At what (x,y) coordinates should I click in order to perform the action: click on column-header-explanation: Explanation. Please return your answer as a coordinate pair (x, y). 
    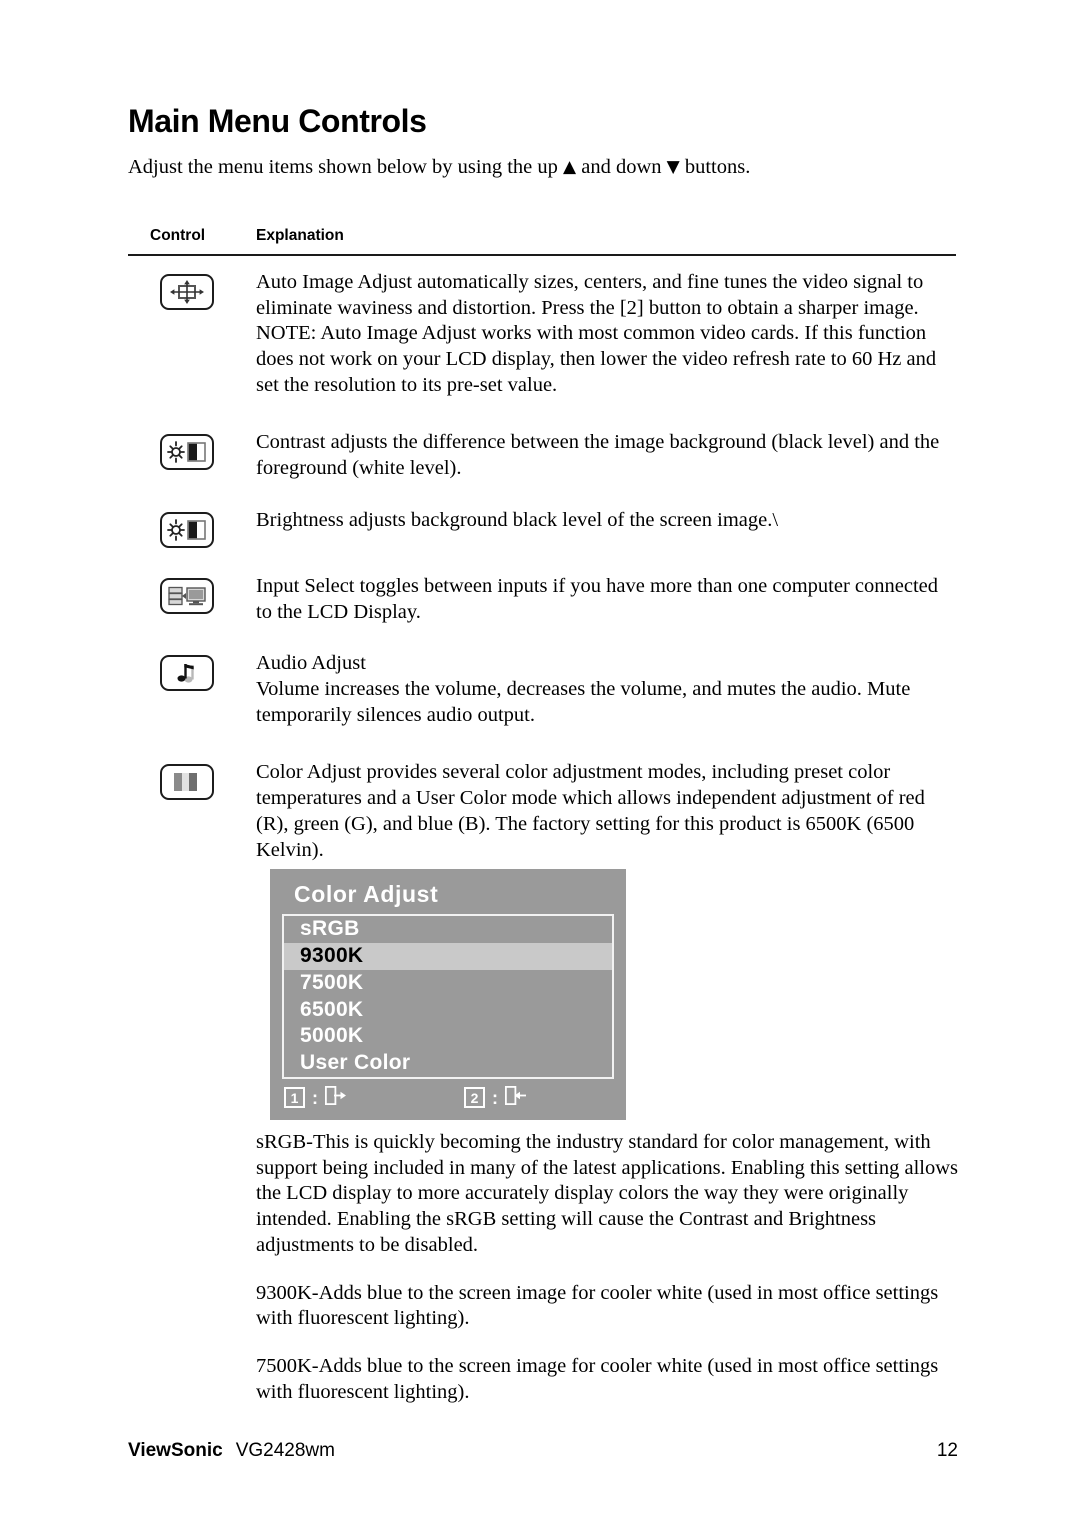
    Looking at the image, I should click on (300, 235).